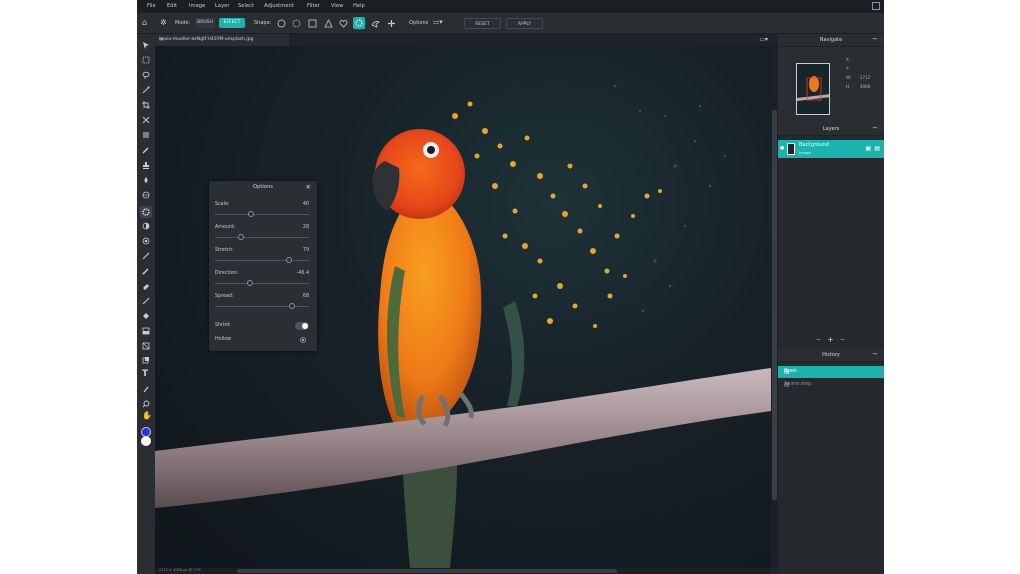 The width and height of the screenshot is (1020, 574). I want to click on hollow-radio, so click(303, 340).